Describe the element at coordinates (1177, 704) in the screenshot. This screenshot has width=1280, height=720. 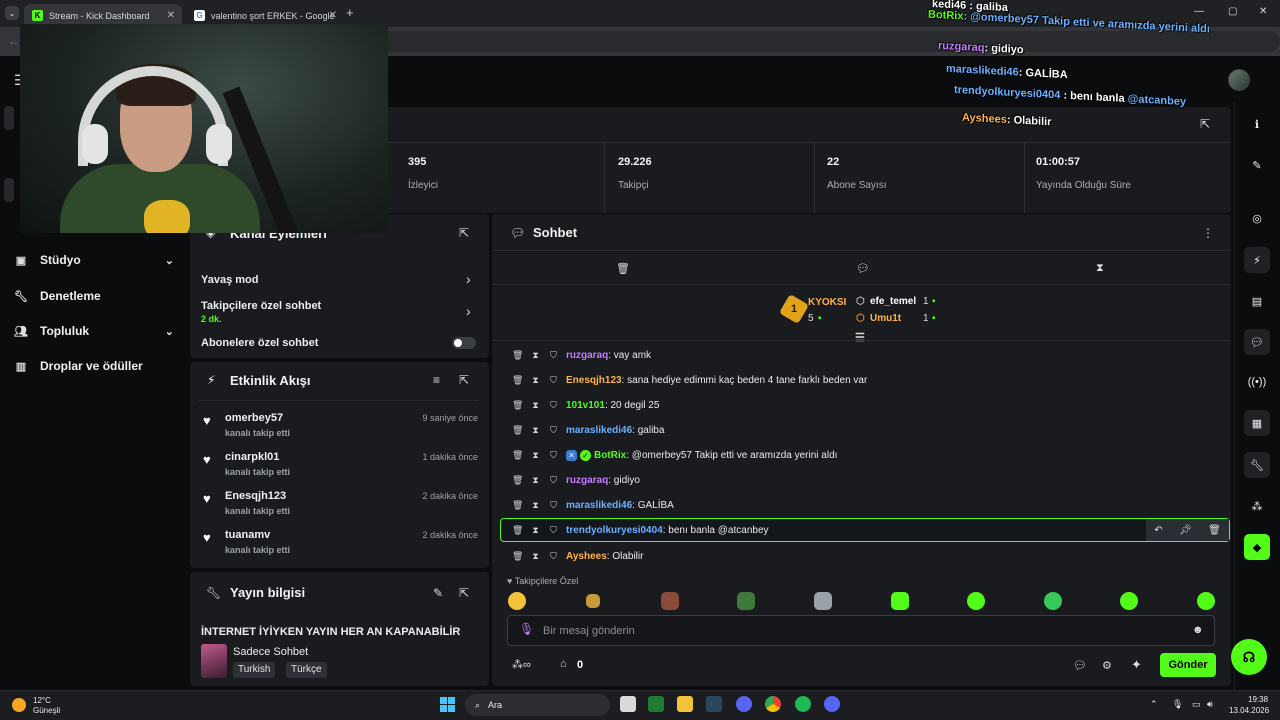
I see `microphone-icon: 🎙︎` at that location.